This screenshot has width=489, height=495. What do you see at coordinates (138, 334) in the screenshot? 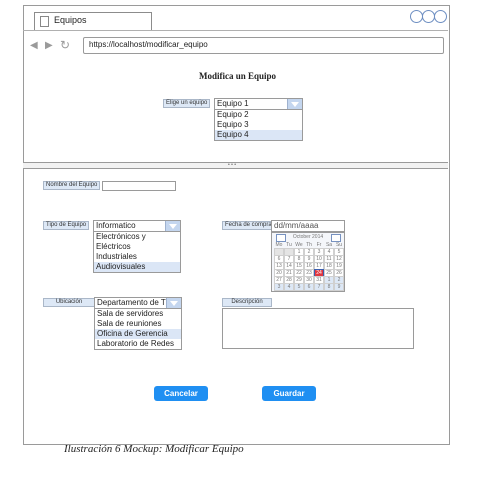
I see `ubicacion-option: Oficina de Gerencia` at bounding box center [138, 334].